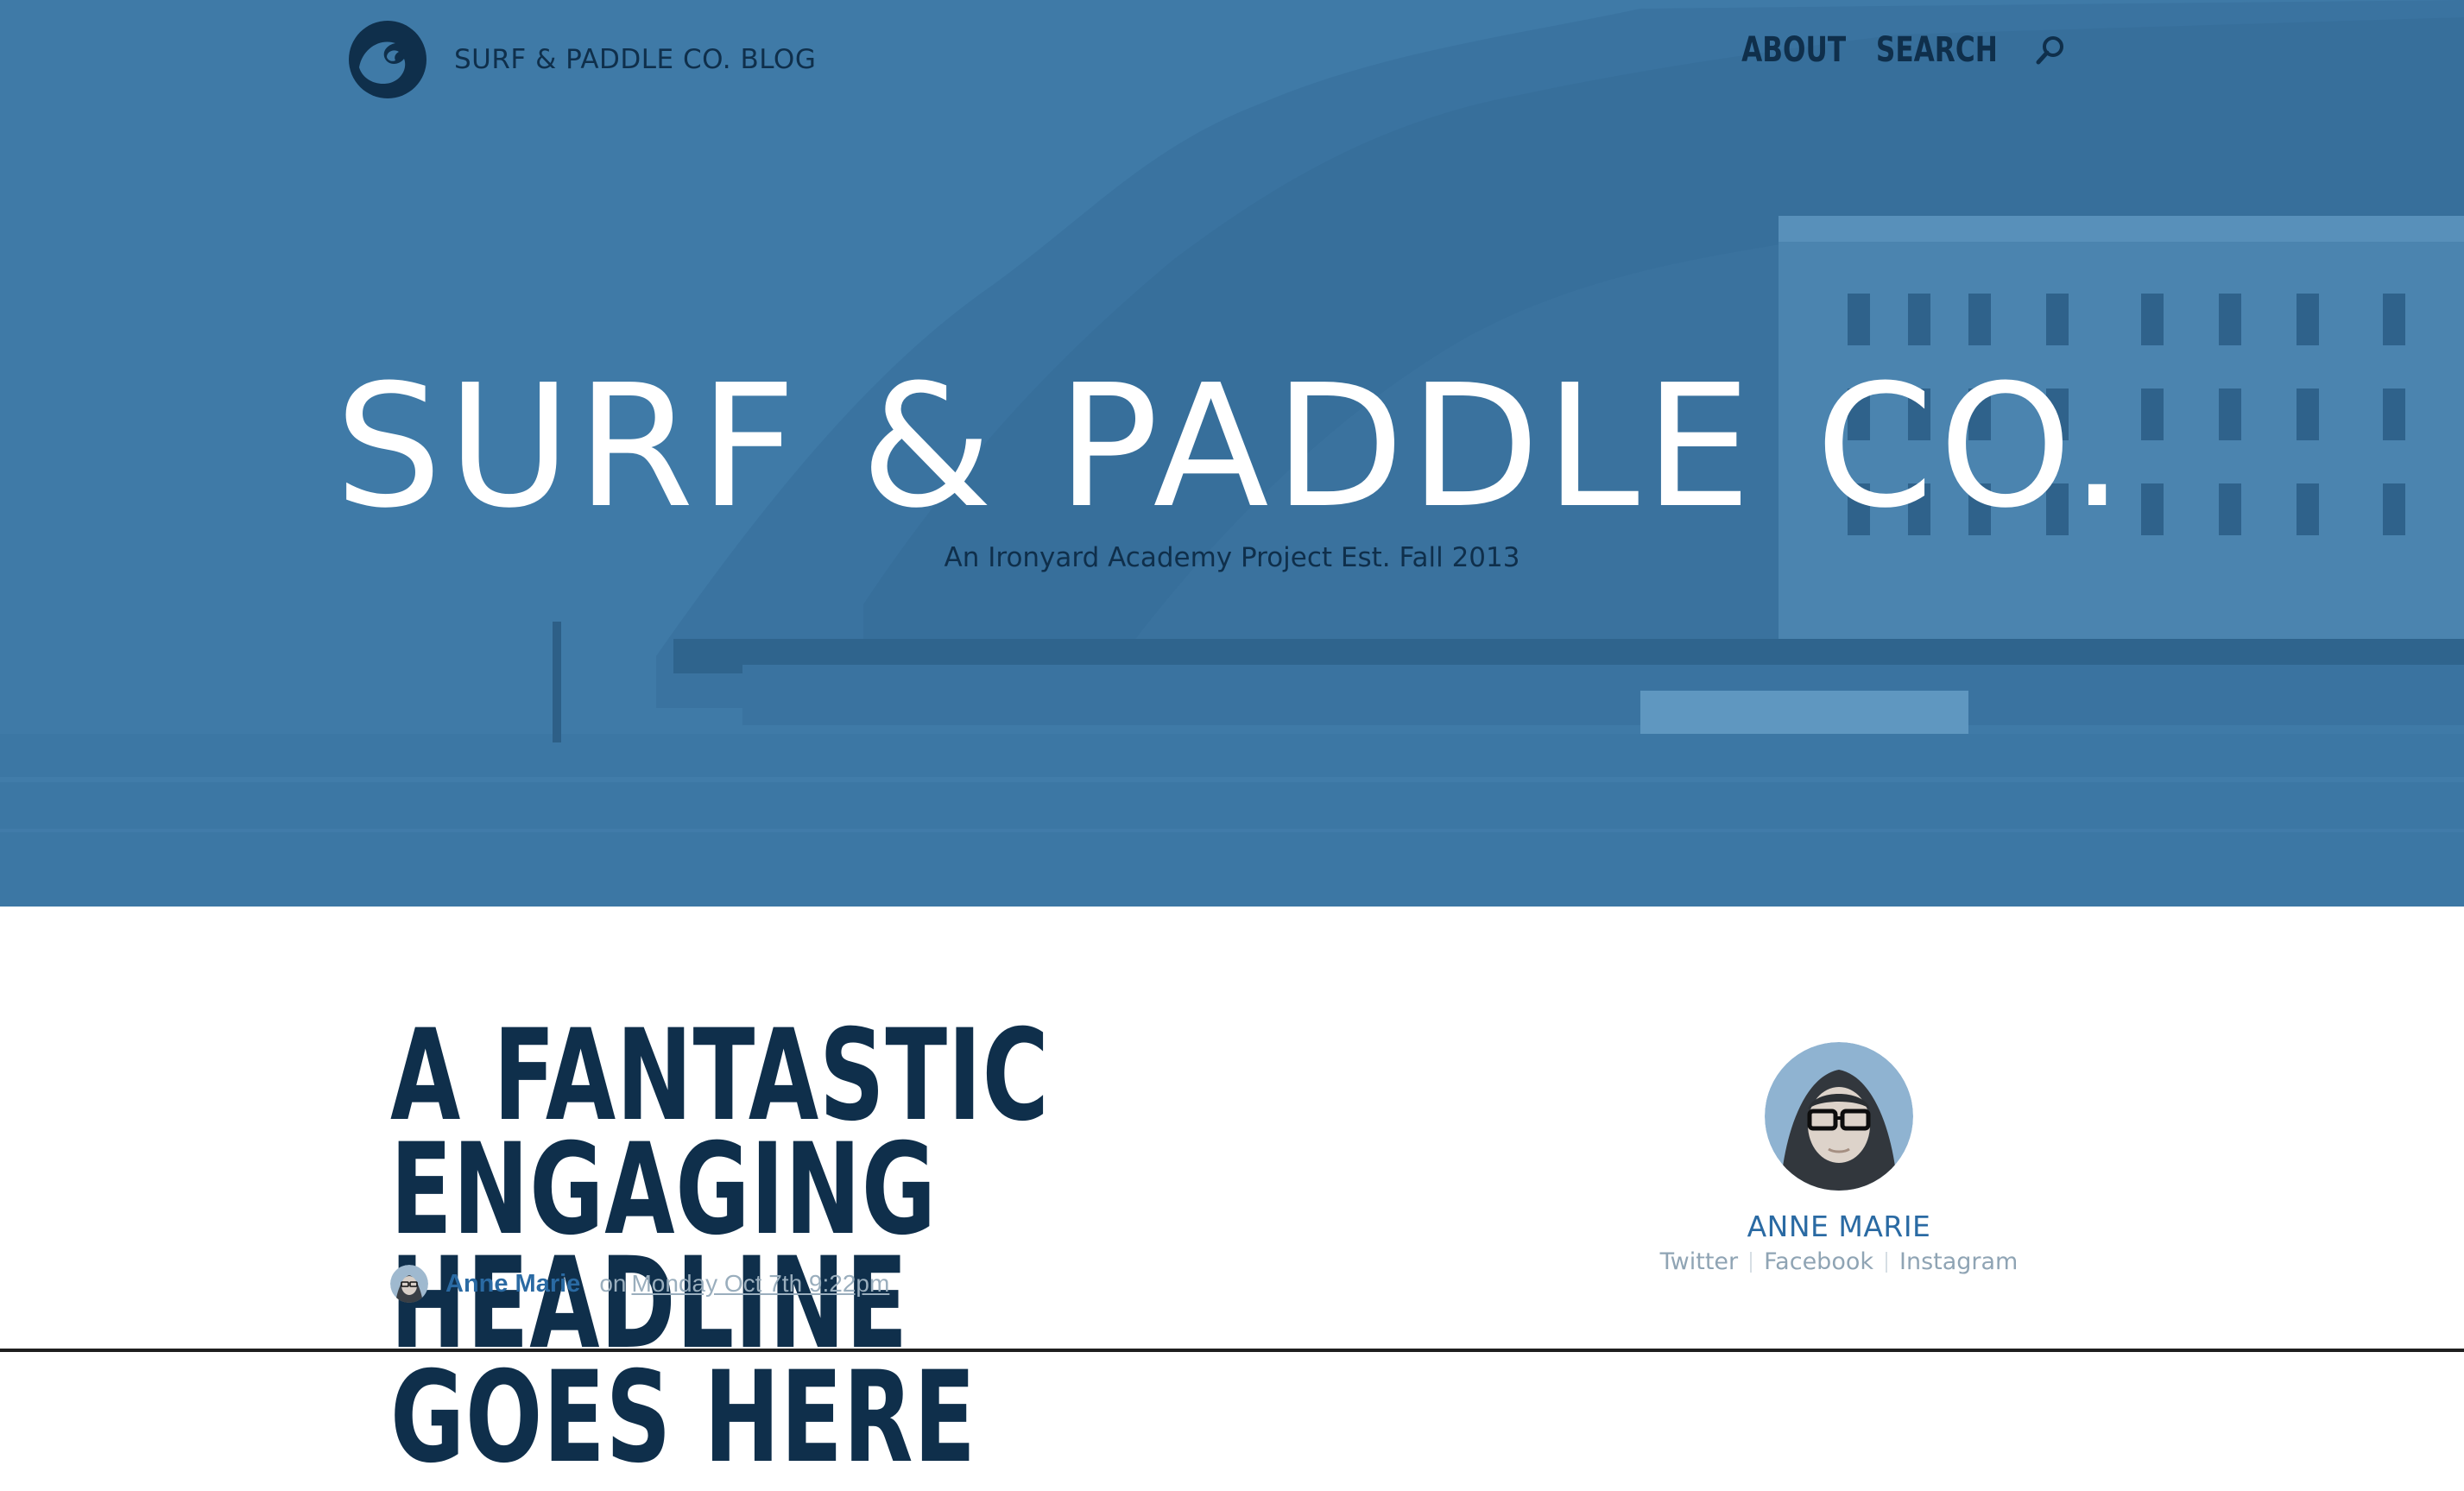  What do you see at coordinates (1232, 1350) in the screenshot?
I see `bottom-divider` at bounding box center [1232, 1350].